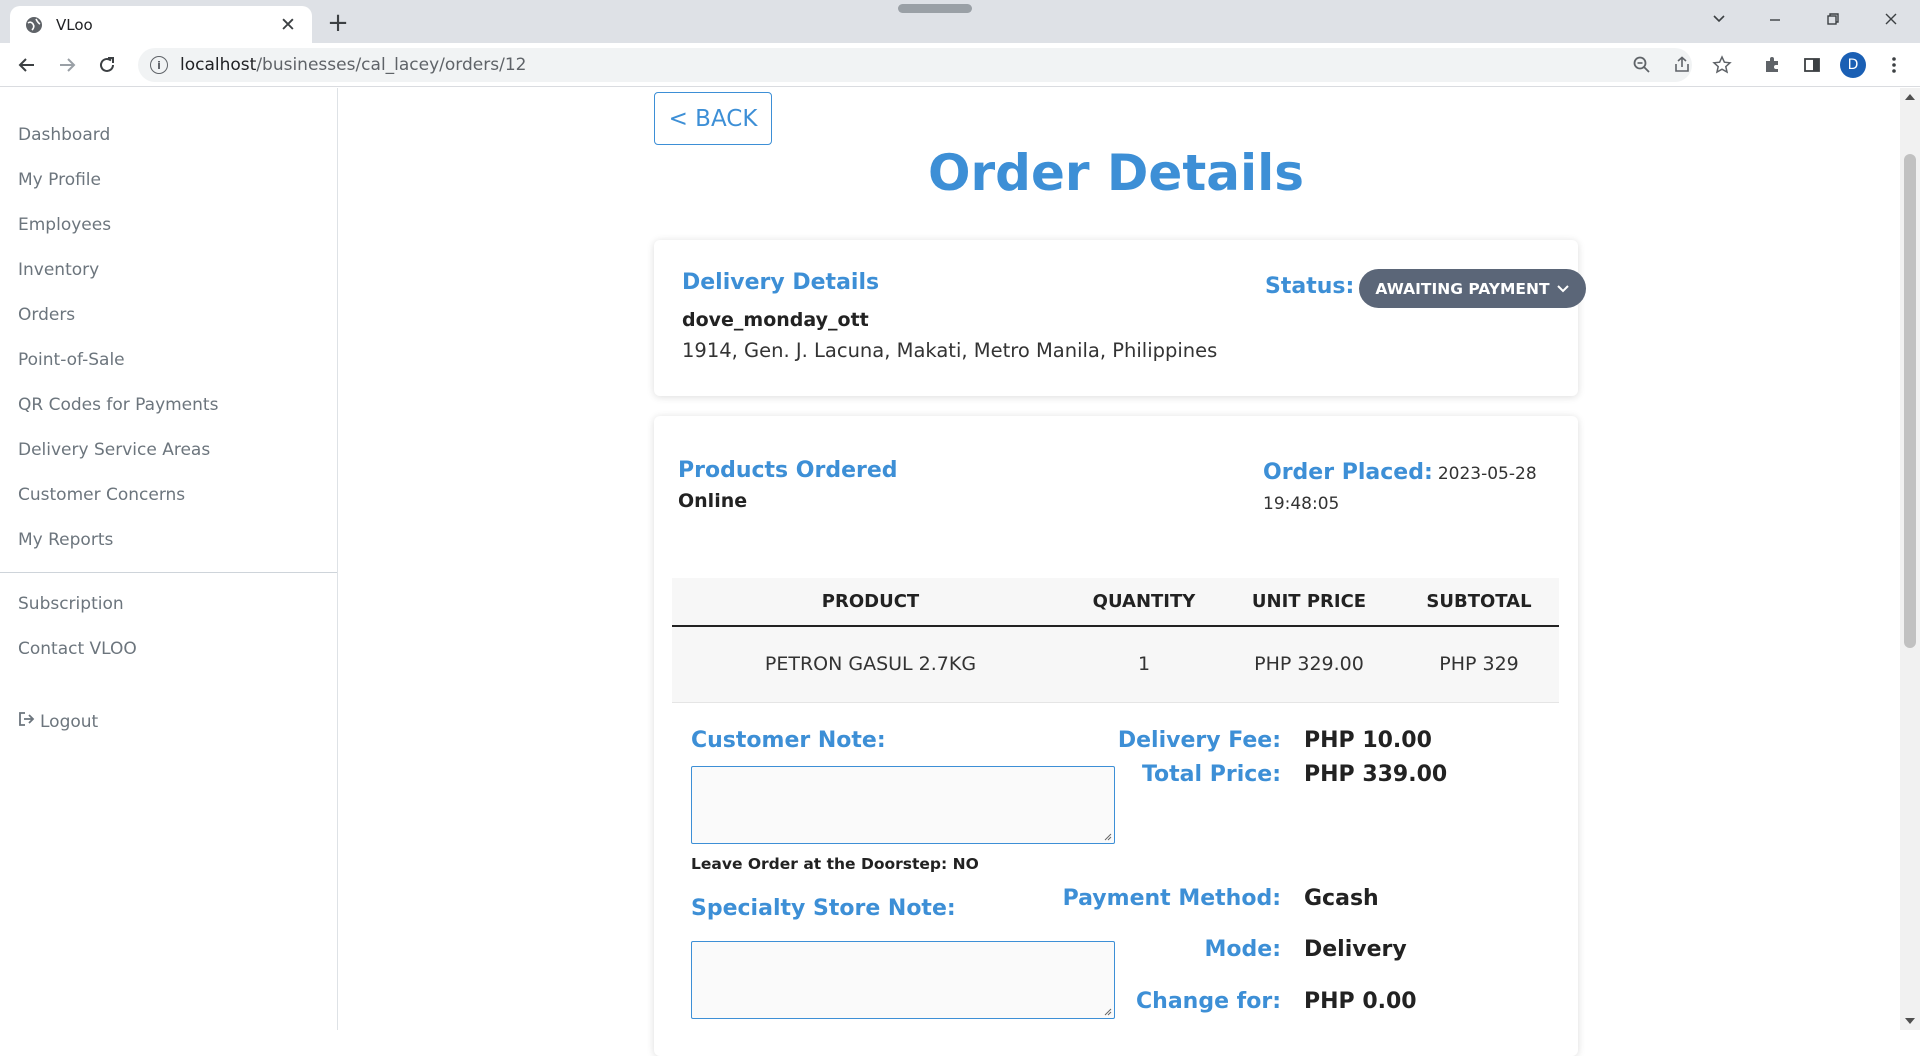 This screenshot has width=1920, height=1056. I want to click on store-note-label: Specialty Store Note:, so click(823, 908).